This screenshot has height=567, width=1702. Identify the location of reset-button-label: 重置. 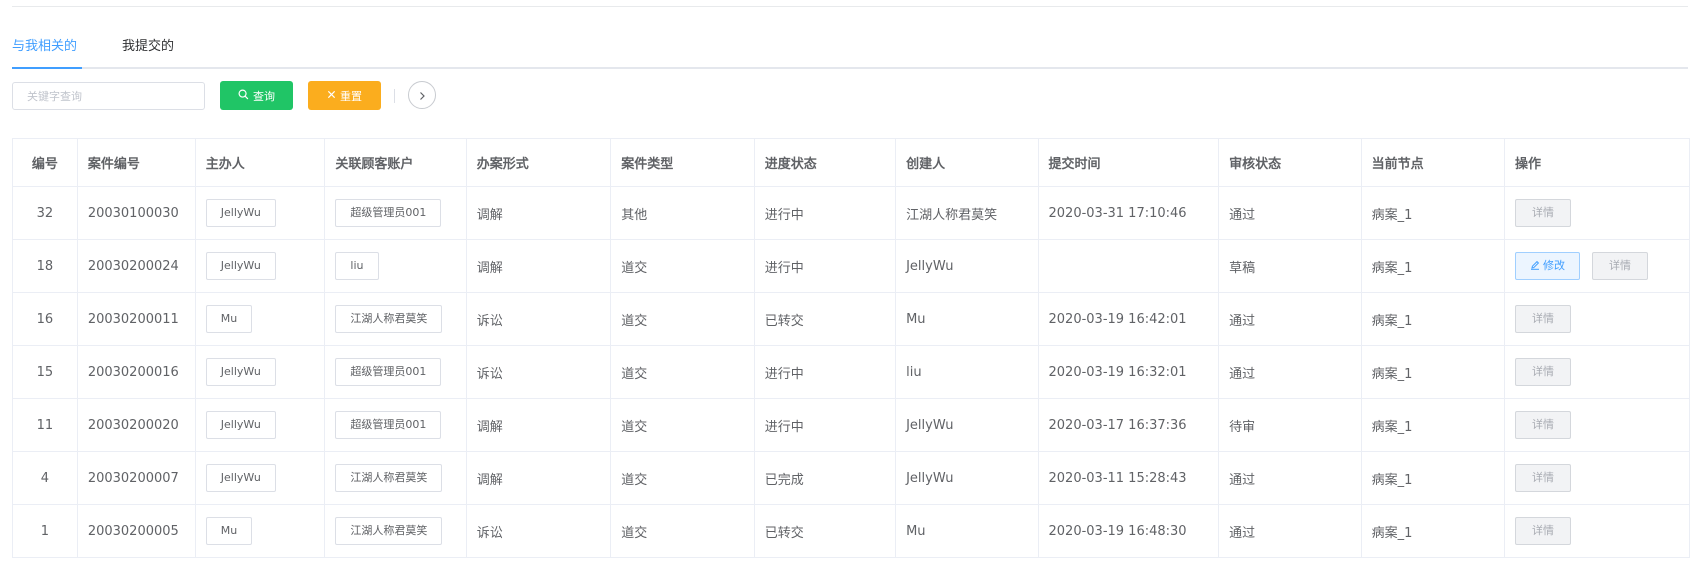
(351, 96).